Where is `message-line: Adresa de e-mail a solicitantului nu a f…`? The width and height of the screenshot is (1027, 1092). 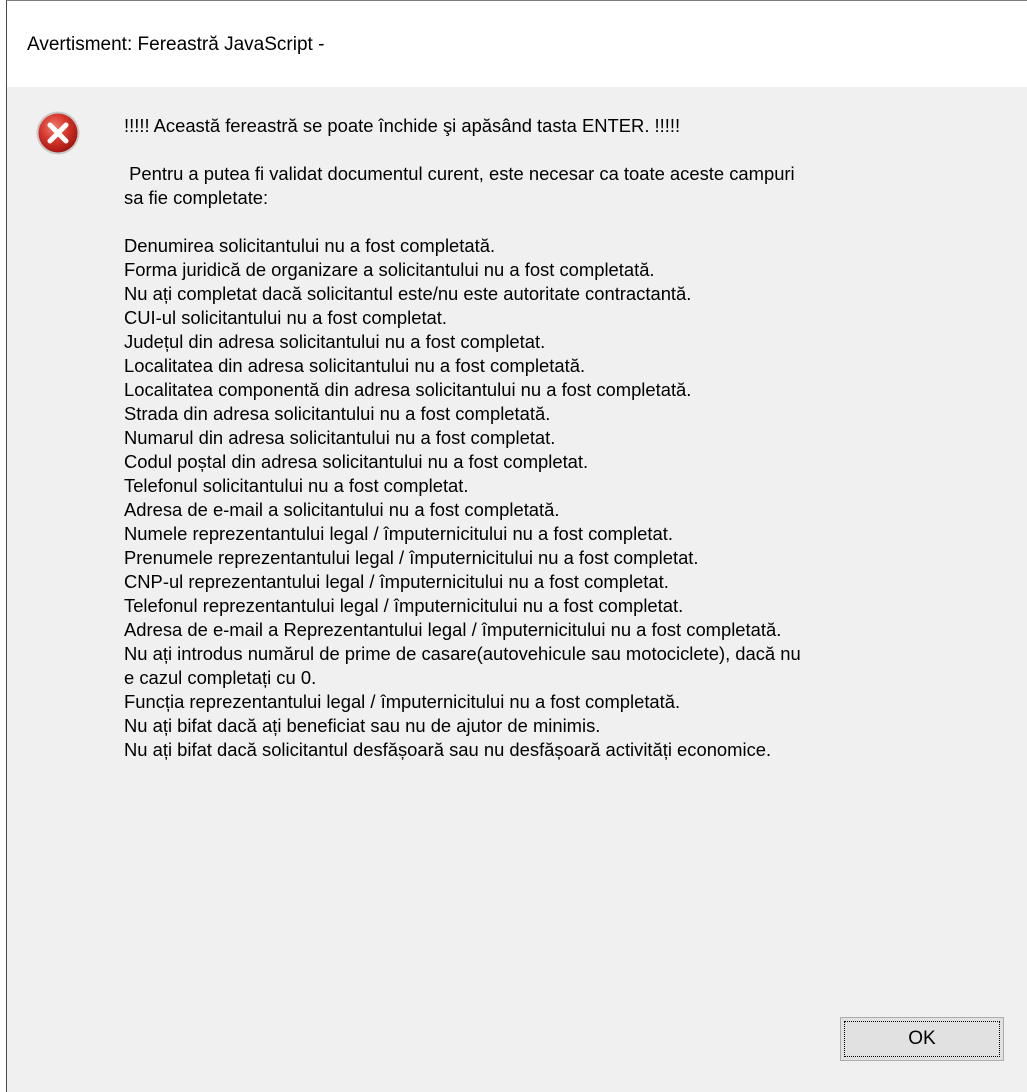 message-line: Adresa de e-mail a solicitantului nu a f… is located at coordinates (342, 509).